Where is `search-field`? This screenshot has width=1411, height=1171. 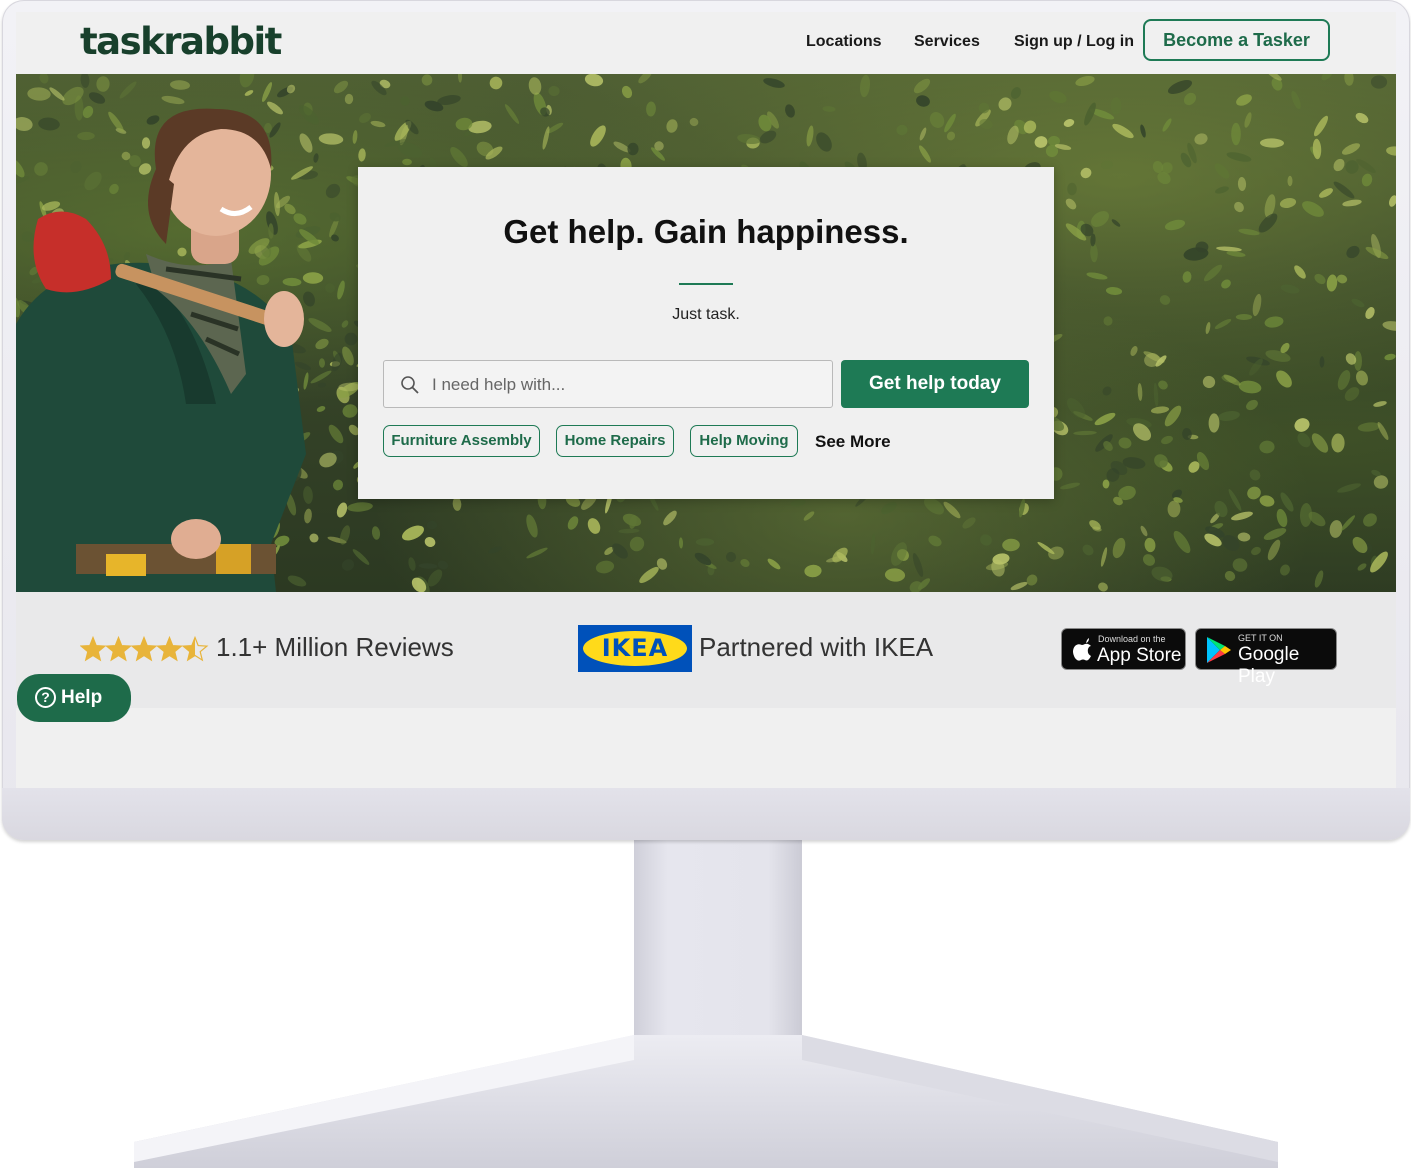
search-field is located at coordinates (608, 384).